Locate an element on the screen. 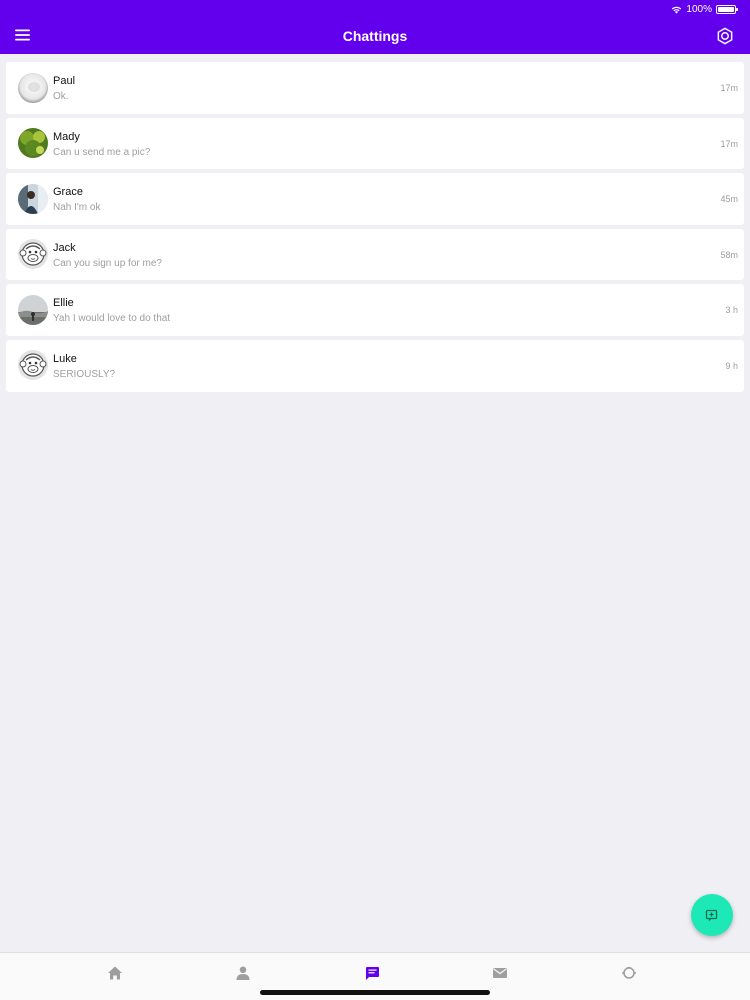 The height and width of the screenshot is (1000, 750). battery-icon is located at coordinates (727, 9).